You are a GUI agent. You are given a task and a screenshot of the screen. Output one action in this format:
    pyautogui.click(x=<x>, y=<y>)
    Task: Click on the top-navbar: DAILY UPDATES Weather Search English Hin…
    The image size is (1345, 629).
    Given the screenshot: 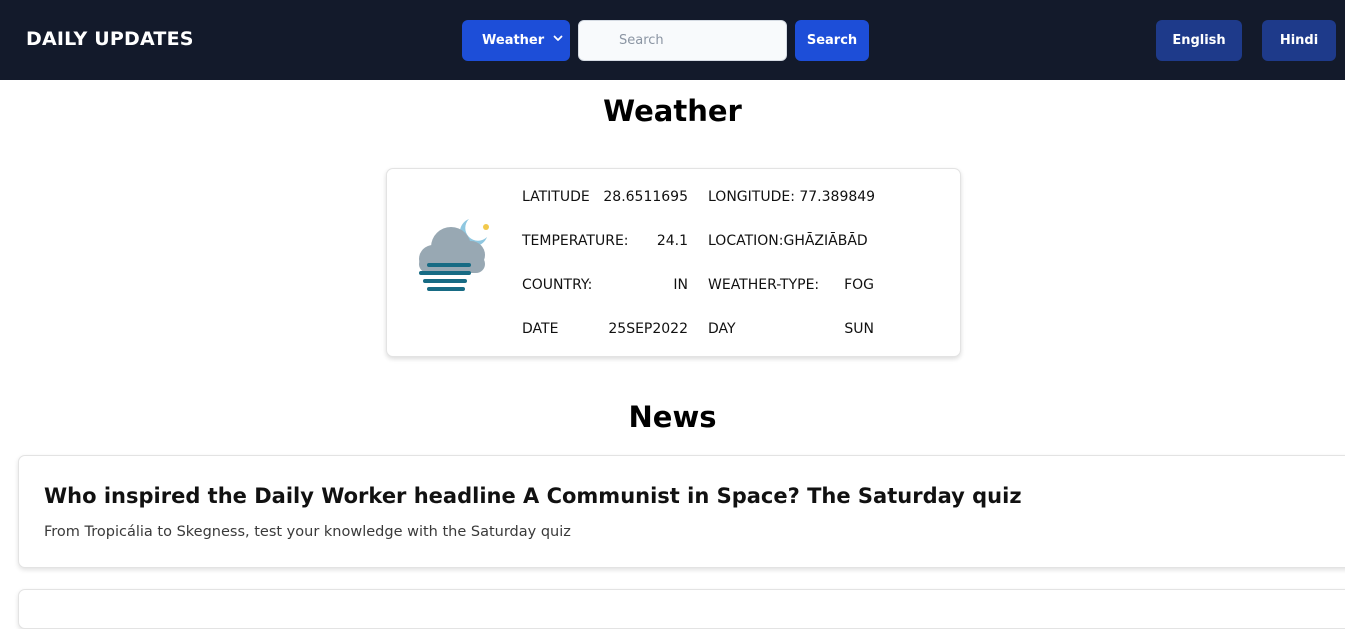 What is the action you would take?
    pyautogui.click(x=672, y=40)
    